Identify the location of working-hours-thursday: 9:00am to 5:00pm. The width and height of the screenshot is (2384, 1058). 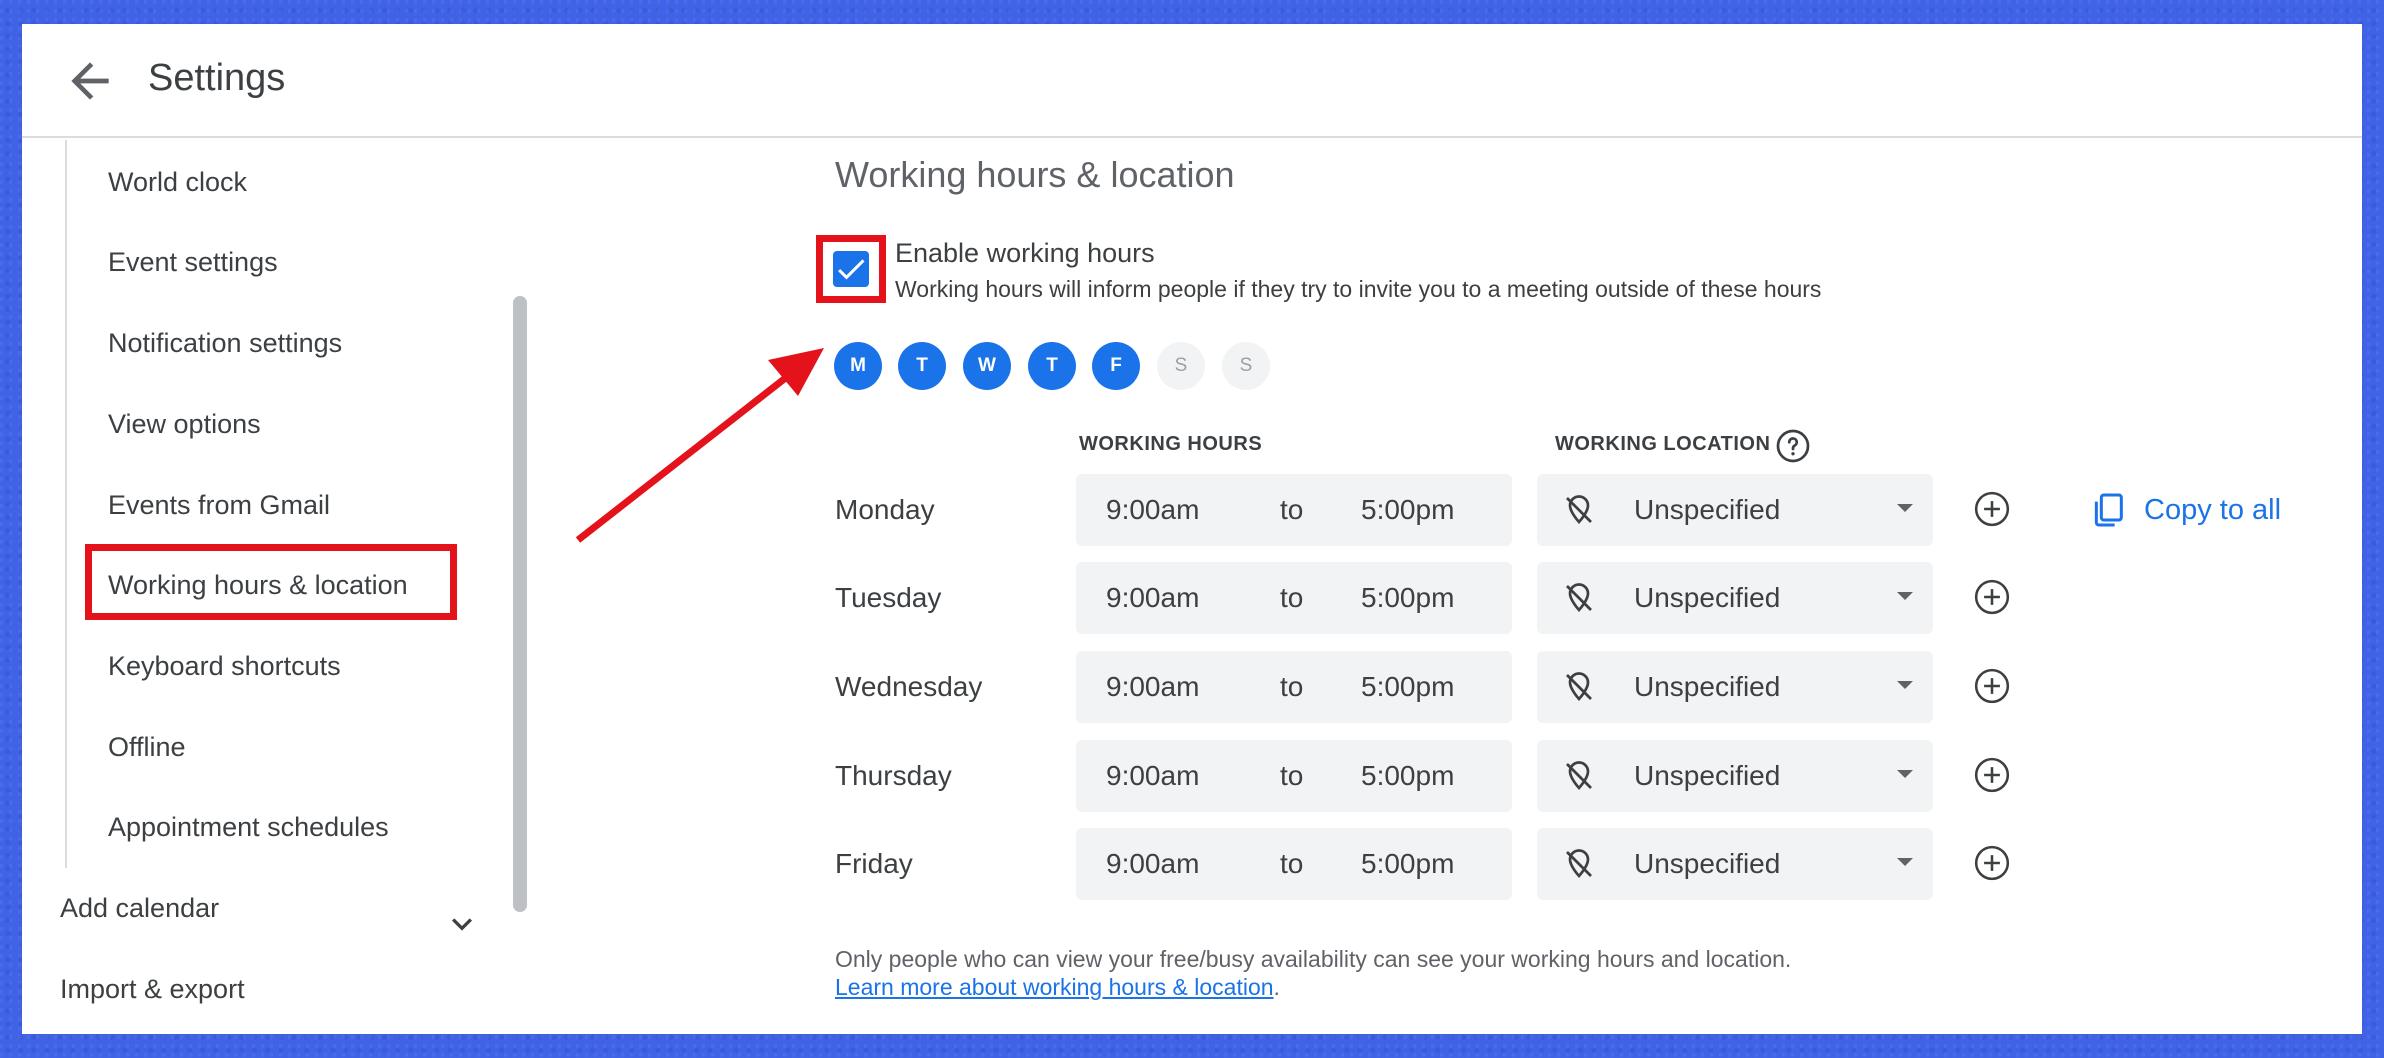
(1294, 776).